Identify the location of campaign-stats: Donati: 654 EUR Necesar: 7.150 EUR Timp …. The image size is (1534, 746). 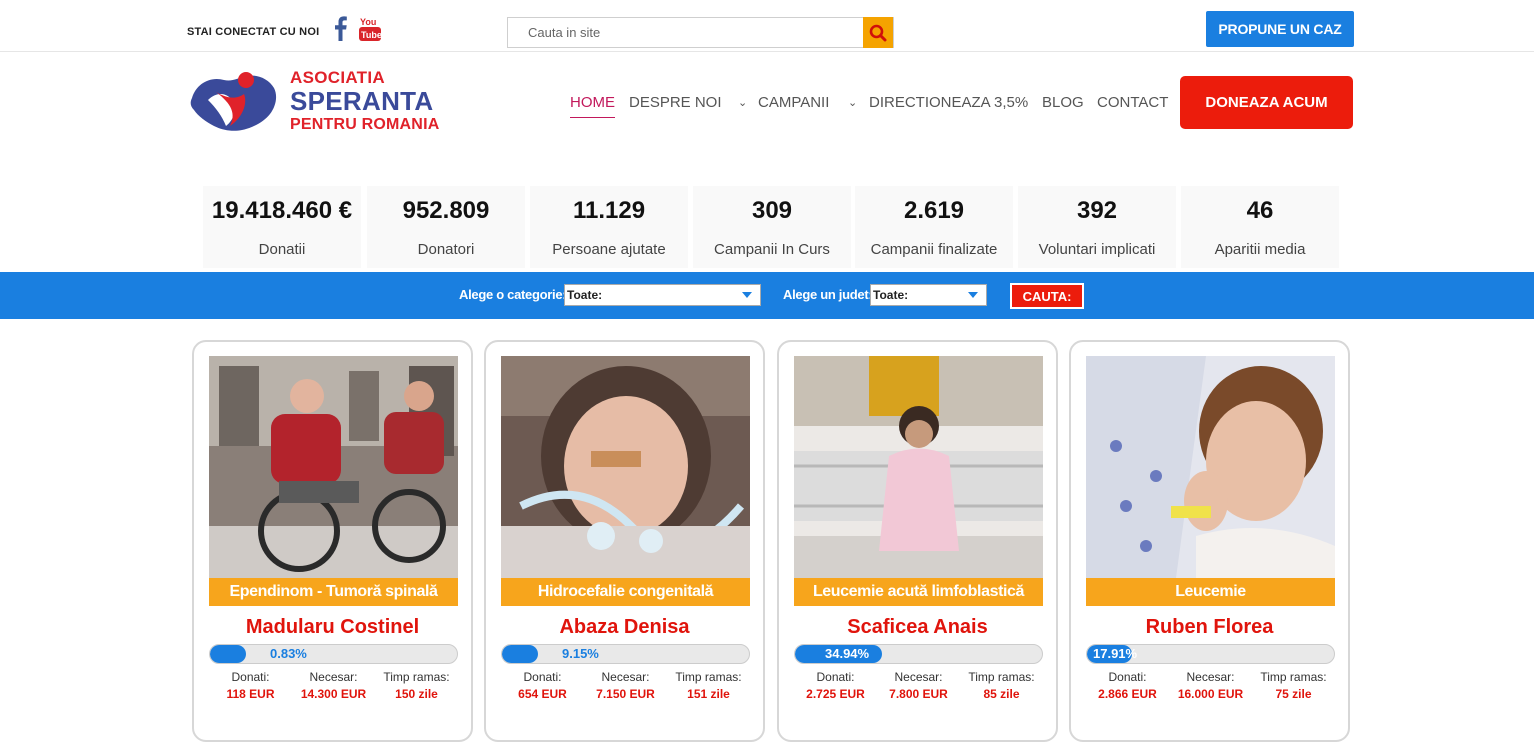
(625, 690).